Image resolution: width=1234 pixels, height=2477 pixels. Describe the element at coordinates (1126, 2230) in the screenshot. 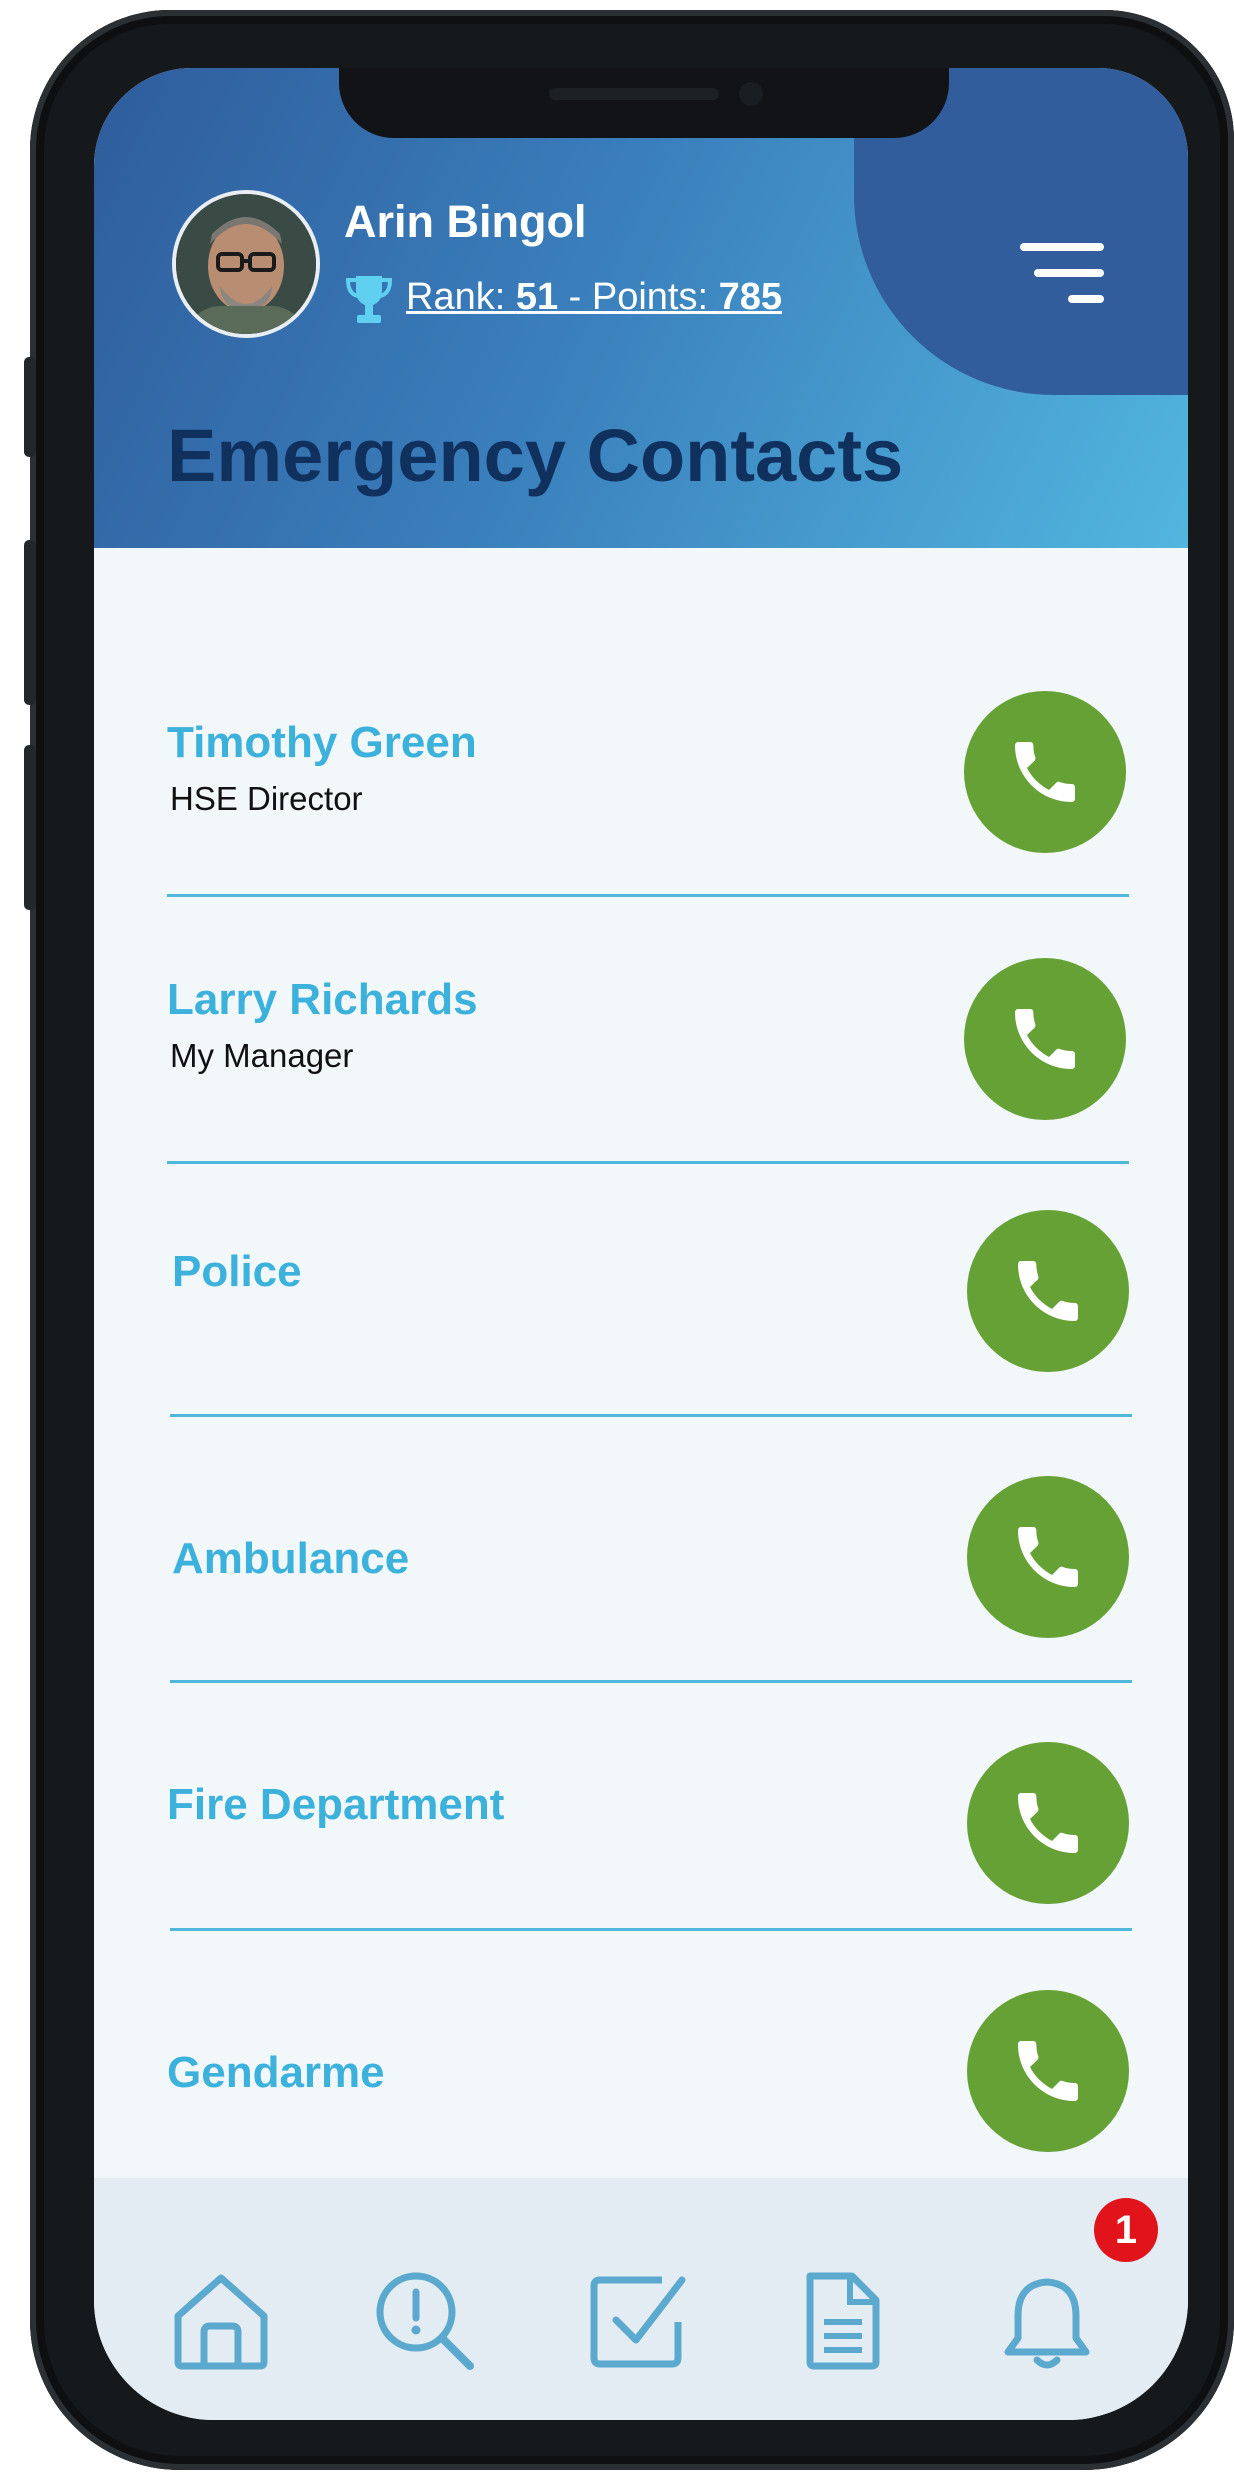

I see `notification-badge: 1` at that location.